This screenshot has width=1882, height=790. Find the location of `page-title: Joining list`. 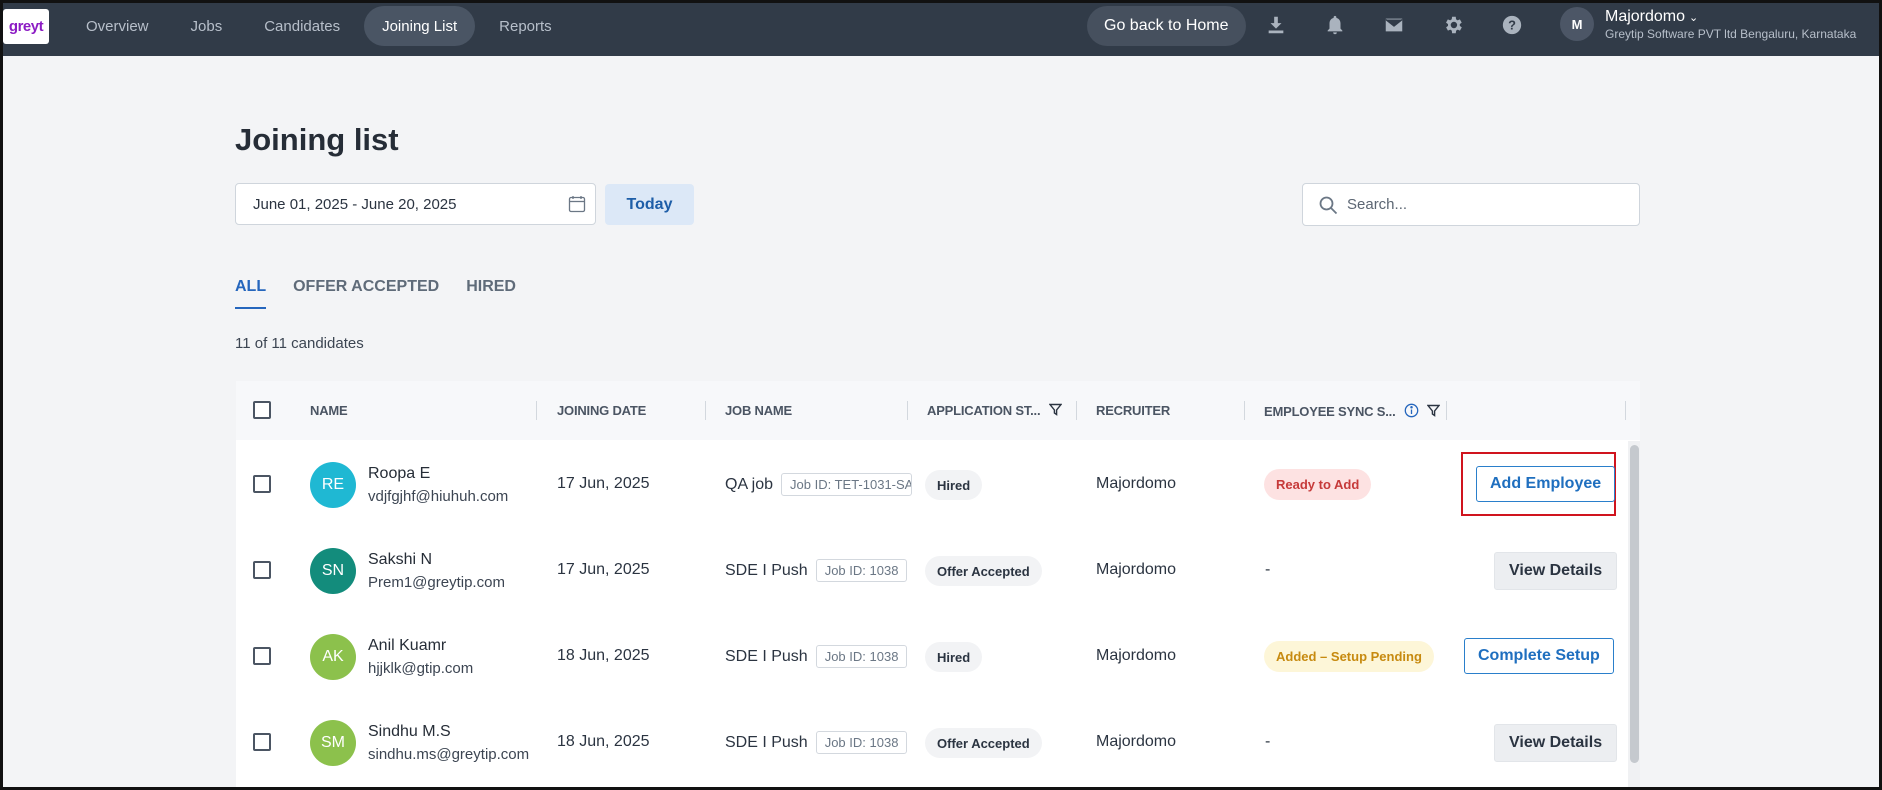

page-title: Joining list is located at coordinates (317, 139).